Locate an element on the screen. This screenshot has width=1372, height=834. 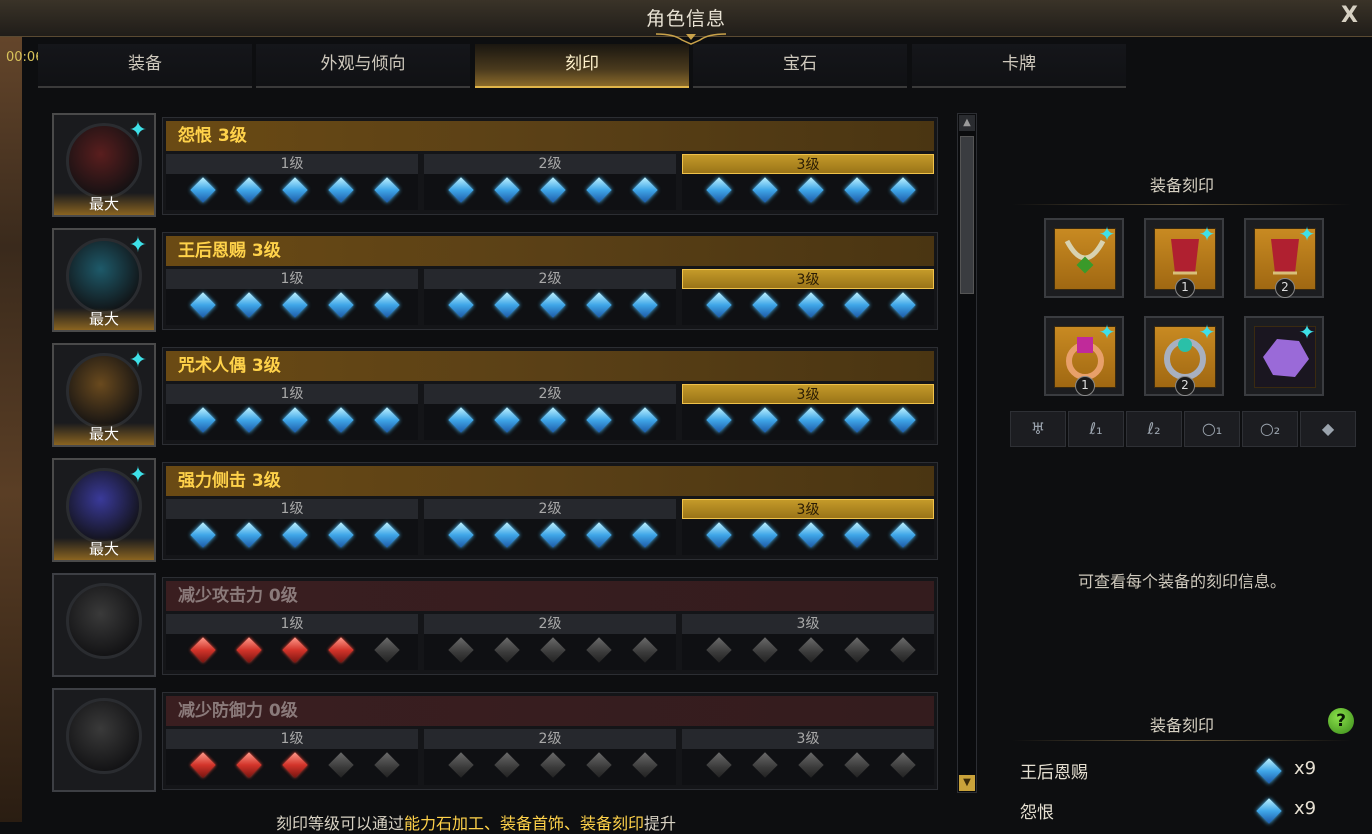
divider is located at coordinates (1182, 740).